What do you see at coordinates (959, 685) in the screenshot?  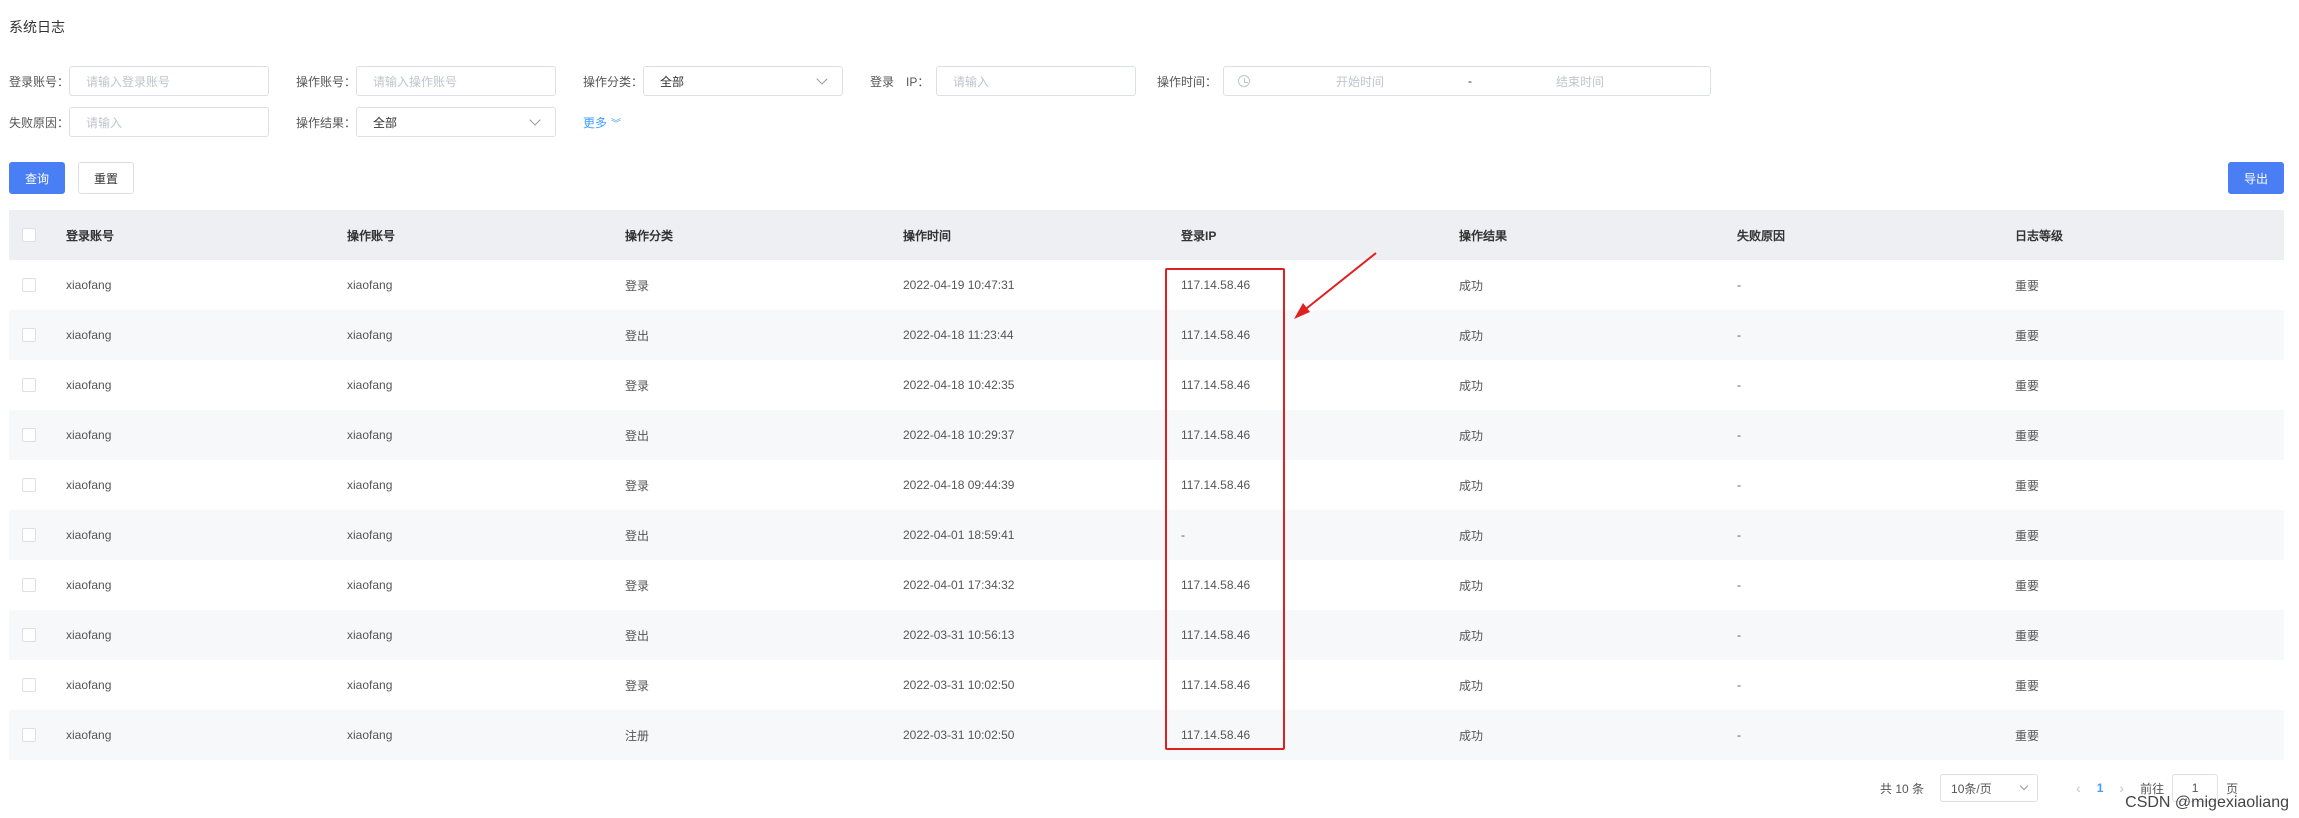 I see `table-cell: 2022-03-31 10:02:50` at bounding box center [959, 685].